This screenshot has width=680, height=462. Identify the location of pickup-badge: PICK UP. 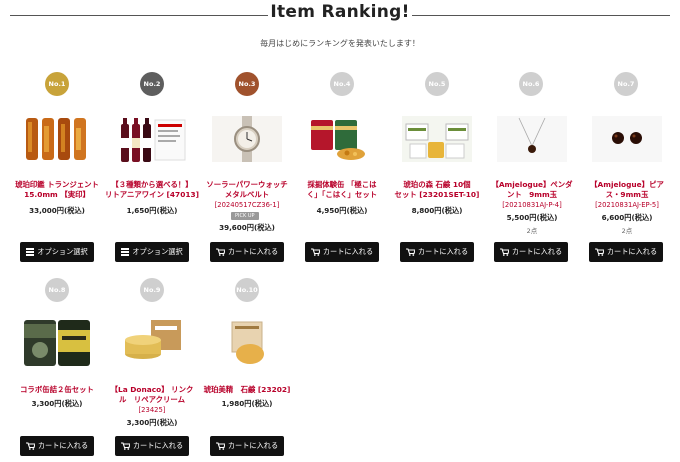
(245, 216).